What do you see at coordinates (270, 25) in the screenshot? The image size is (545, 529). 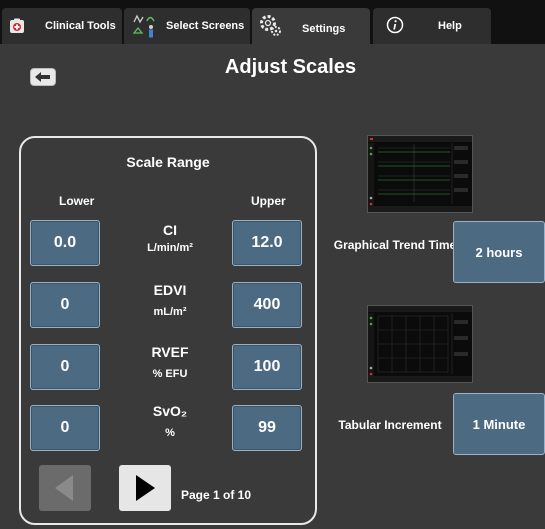 I see `settings-gear-icon` at bounding box center [270, 25].